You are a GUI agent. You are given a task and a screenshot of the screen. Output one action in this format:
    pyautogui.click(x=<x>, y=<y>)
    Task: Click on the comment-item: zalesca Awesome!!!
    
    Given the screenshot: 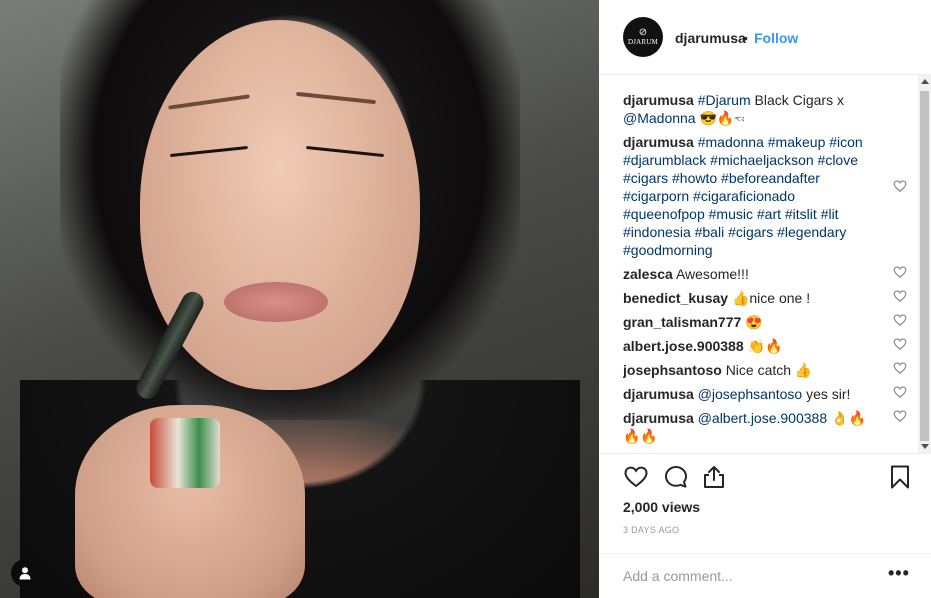 What is the action you would take?
    pyautogui.click(x=769, y=274)
    